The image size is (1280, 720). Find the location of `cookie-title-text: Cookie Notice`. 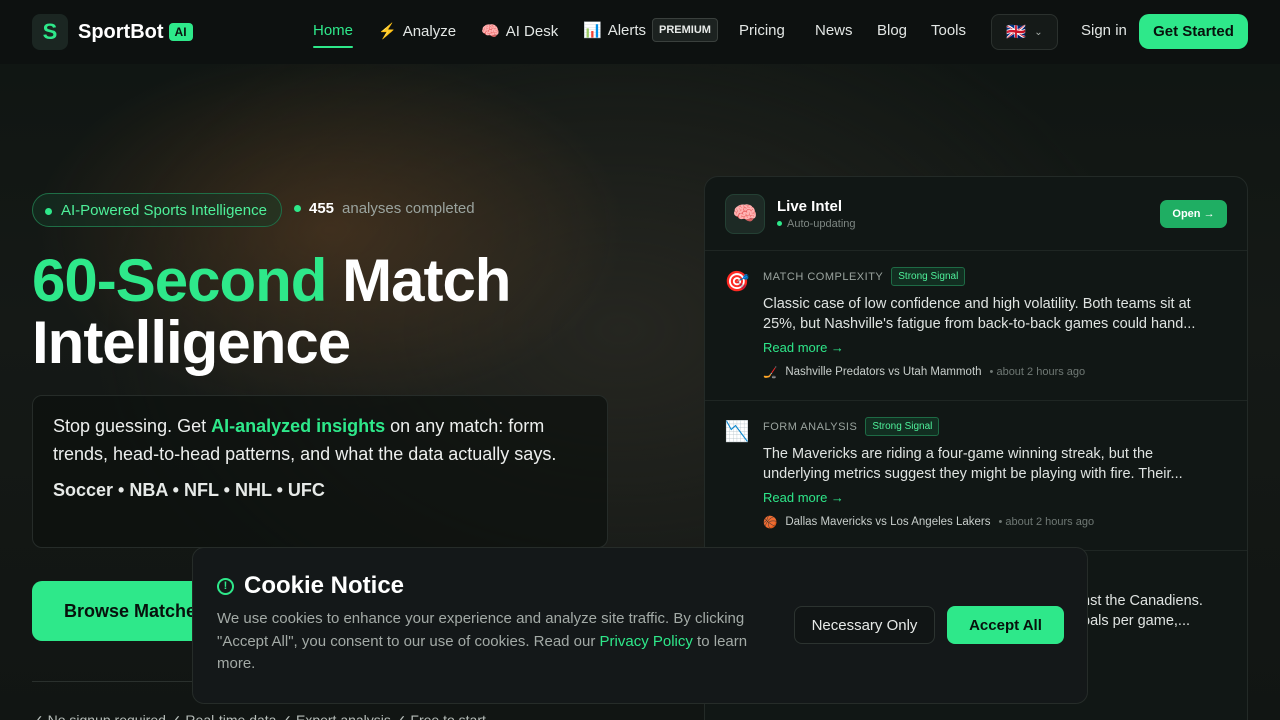

cookie-title-text: Cookie Notice is located at coordinates (324, 585).